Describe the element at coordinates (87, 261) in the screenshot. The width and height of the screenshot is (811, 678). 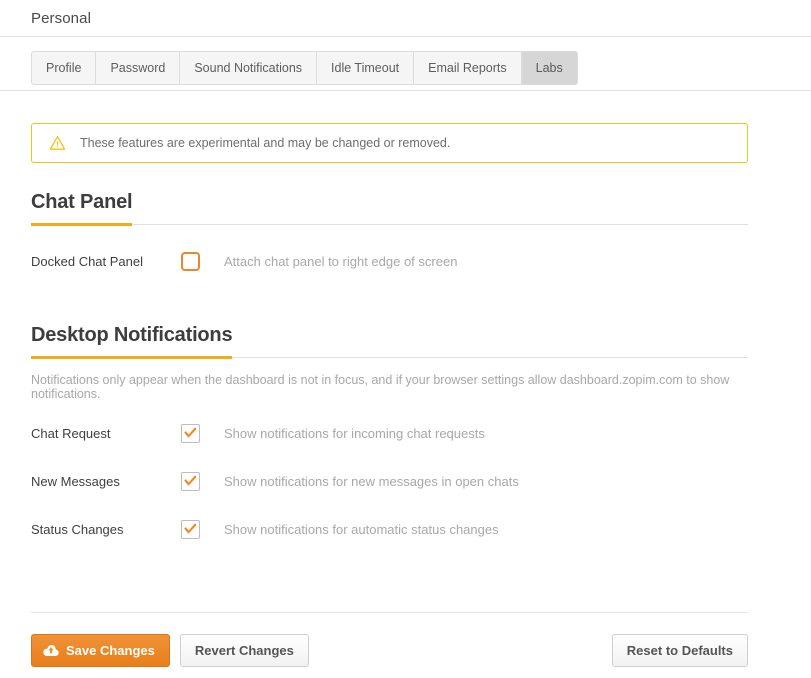
I see `setting-row-label: Docked Chat Panel` at that location.